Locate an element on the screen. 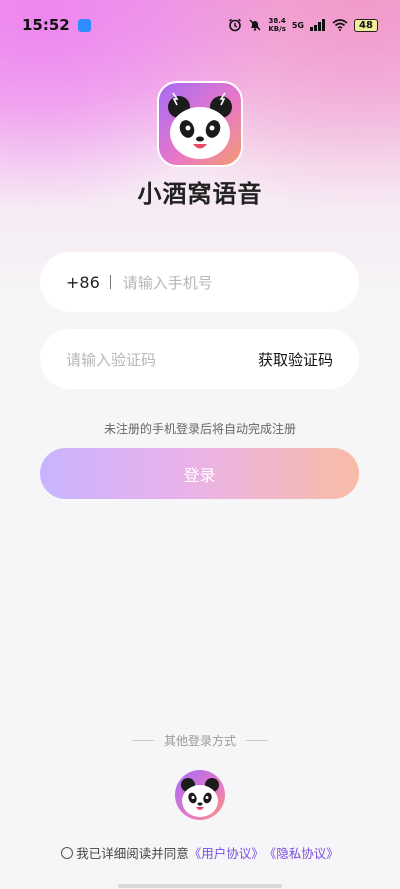  panda-logo-icon is located at coordinates (200, 125).